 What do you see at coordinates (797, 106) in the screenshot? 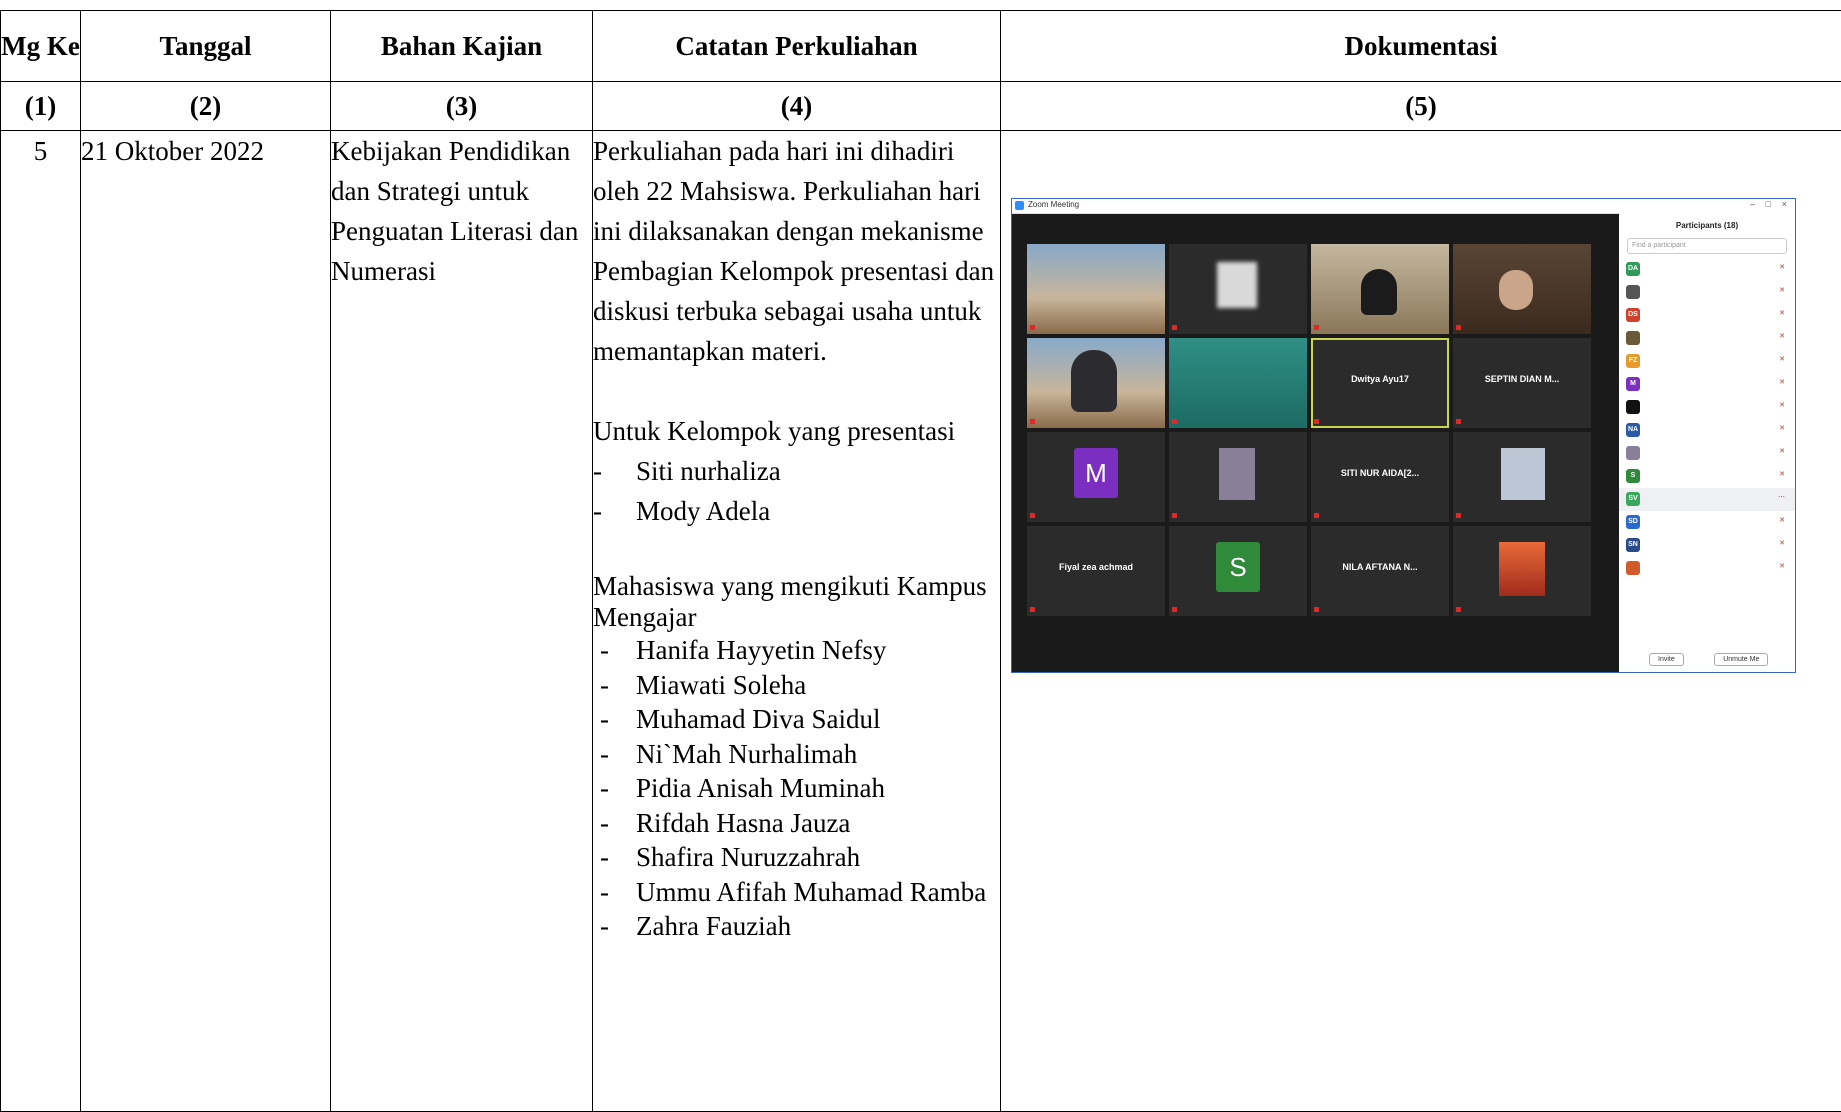
I see `col-number: (4)` at bounding box center [797, 106].